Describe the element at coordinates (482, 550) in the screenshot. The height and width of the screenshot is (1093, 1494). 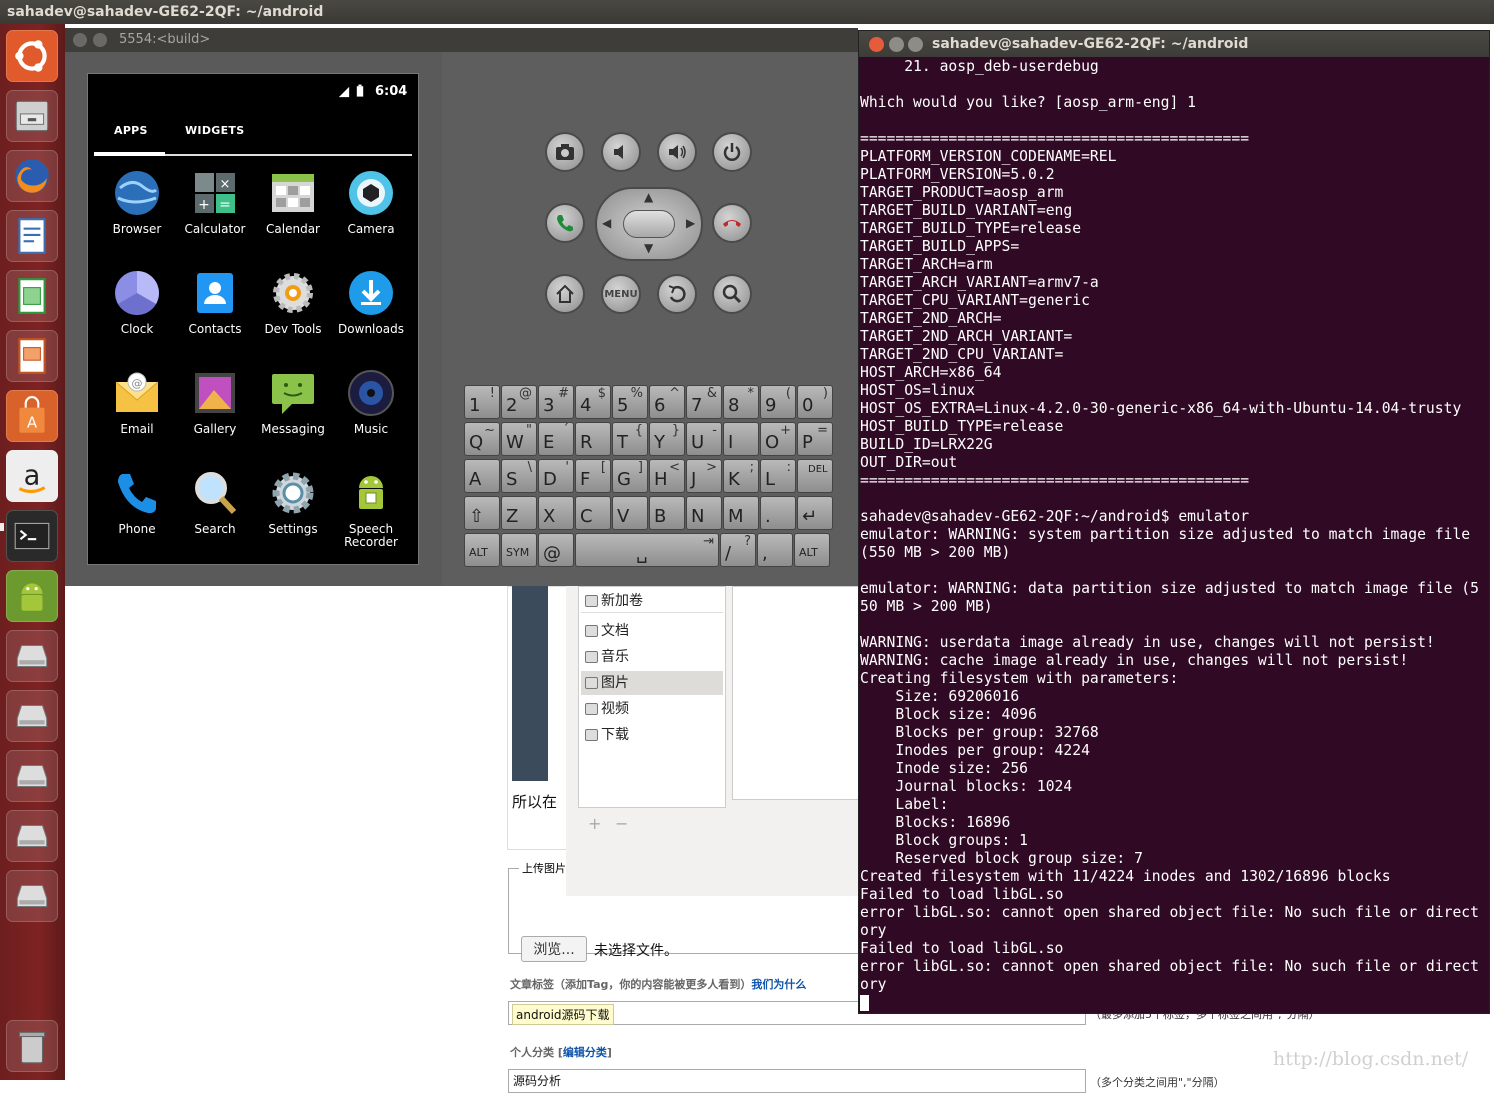
I see `key-bottom-0: ALT` at that location.